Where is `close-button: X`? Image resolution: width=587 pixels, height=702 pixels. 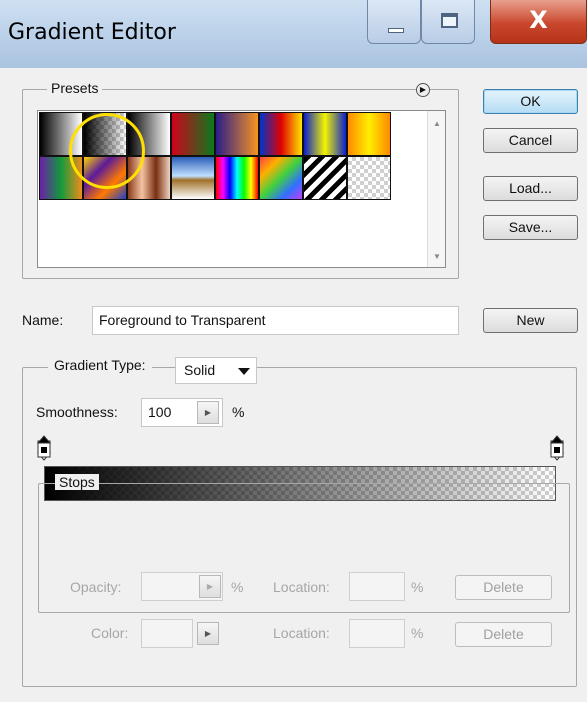 close-button: X is located at coordinates (538, 22).